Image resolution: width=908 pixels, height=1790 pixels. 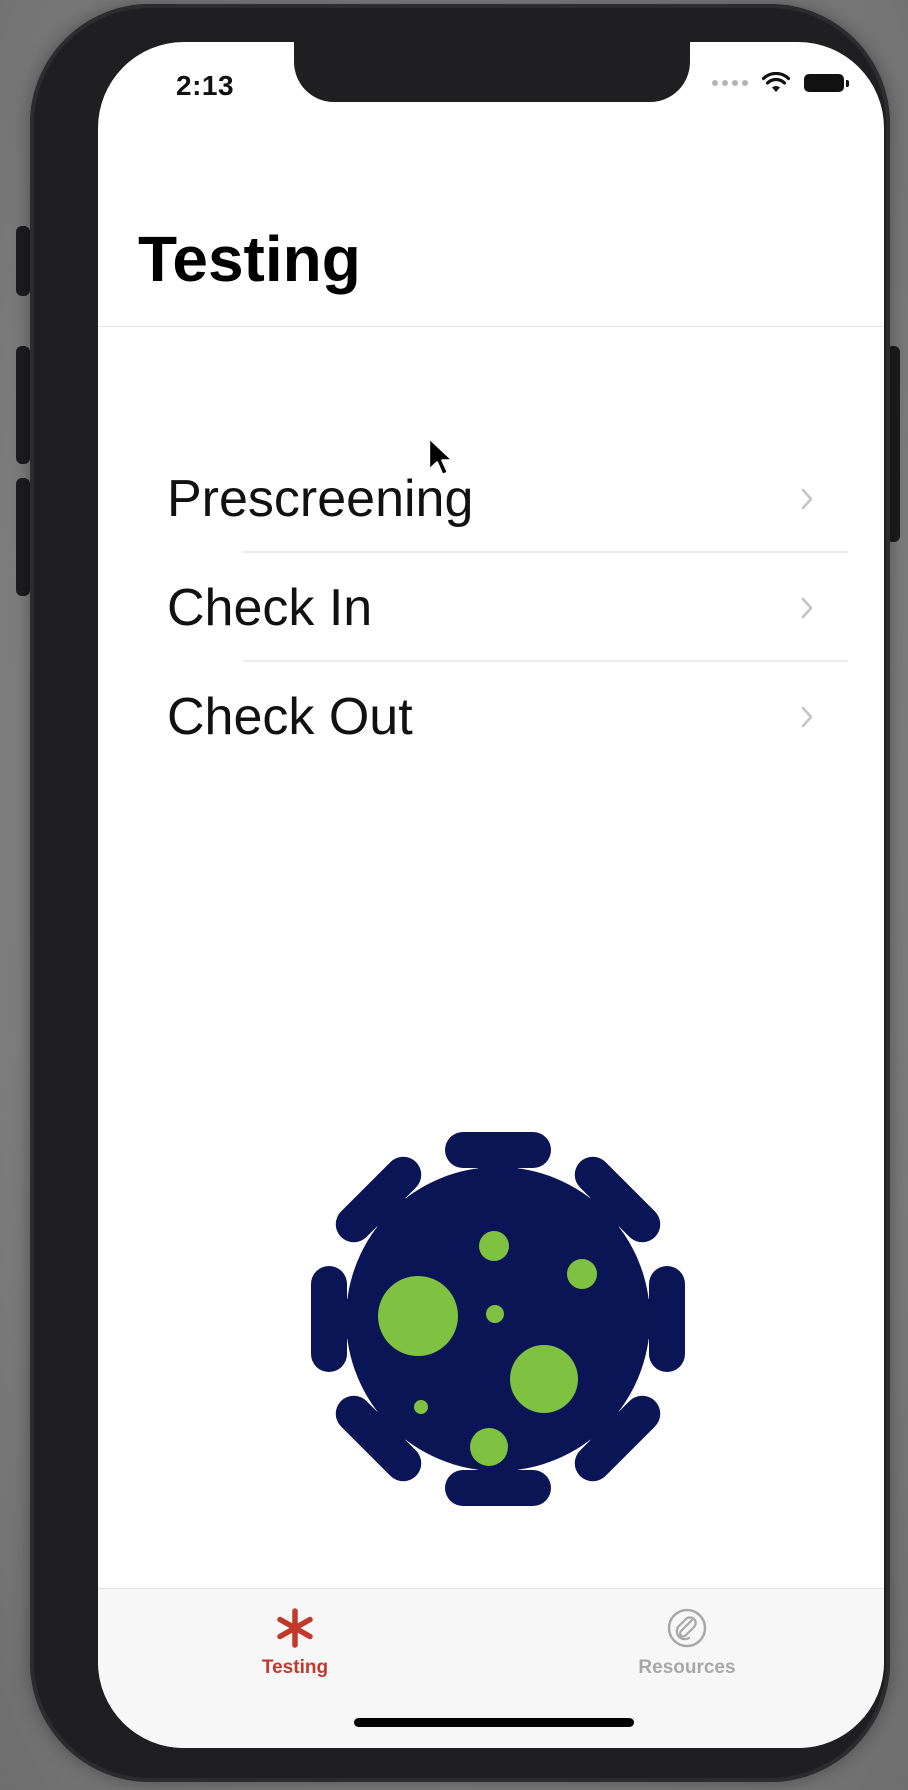 What do you see at coordinates (270, 607) in the screenshot?
I see `menu-item-label: Check In` at bounding box center [270, 607].